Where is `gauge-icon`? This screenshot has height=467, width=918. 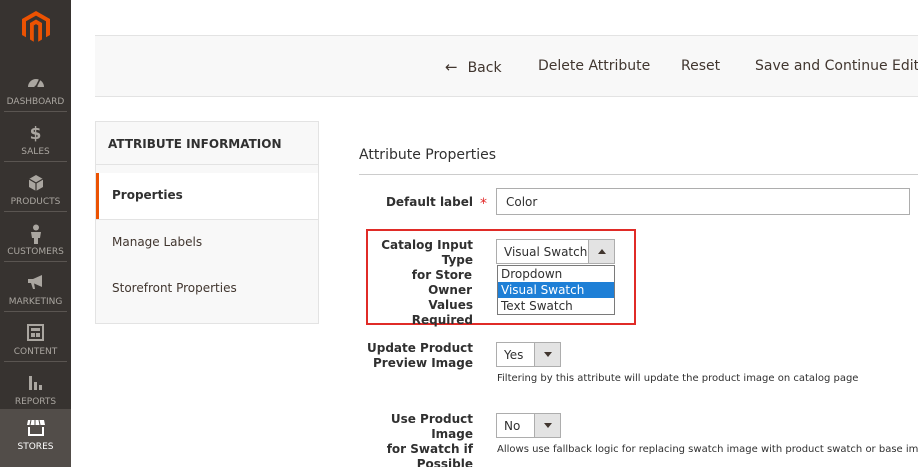 gauge-icon is located at coordinates (35, 85).